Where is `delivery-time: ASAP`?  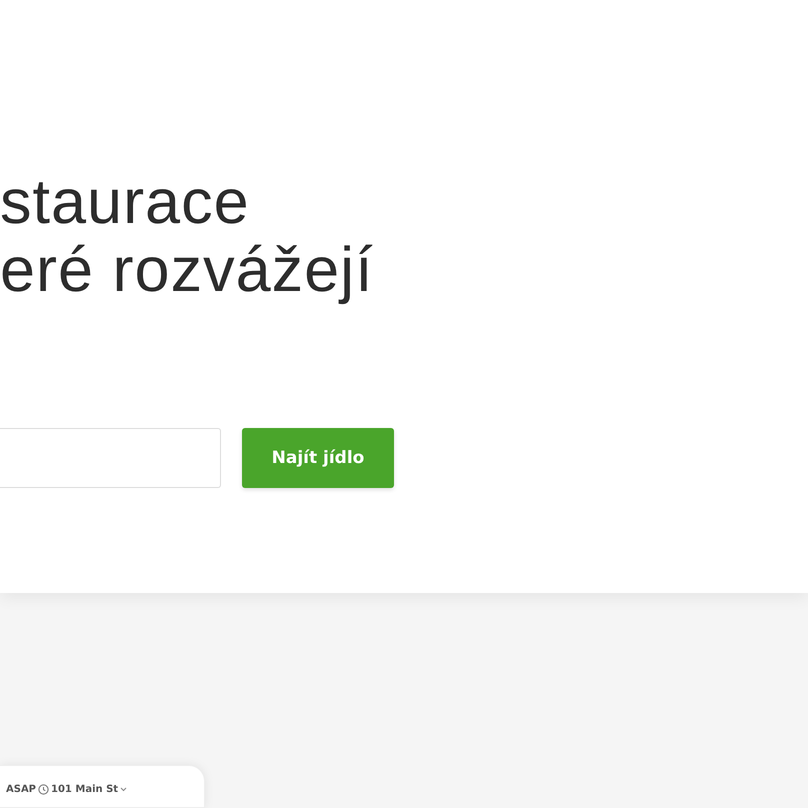 delivery-time: ASAP is located at coordinates (21, 789).